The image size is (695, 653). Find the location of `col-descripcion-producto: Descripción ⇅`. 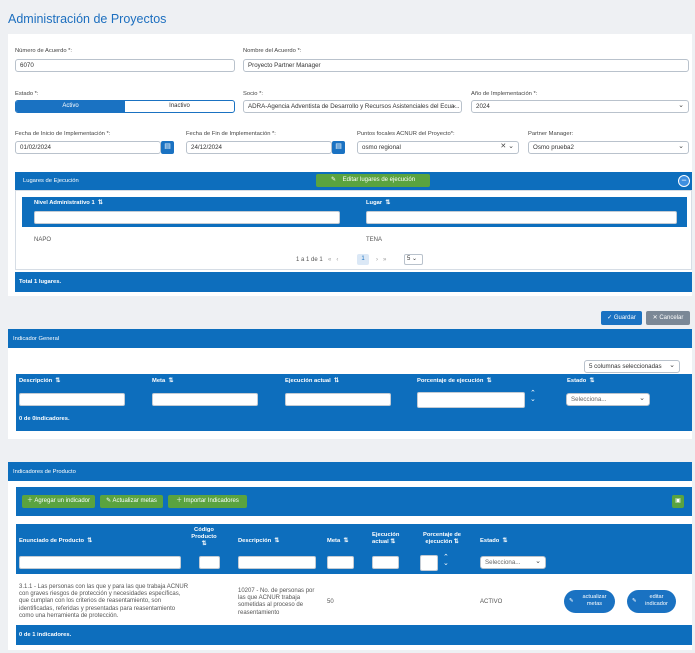

col-descripcion-producto: Descripción ⇅ is located at coordinates (258, 541).